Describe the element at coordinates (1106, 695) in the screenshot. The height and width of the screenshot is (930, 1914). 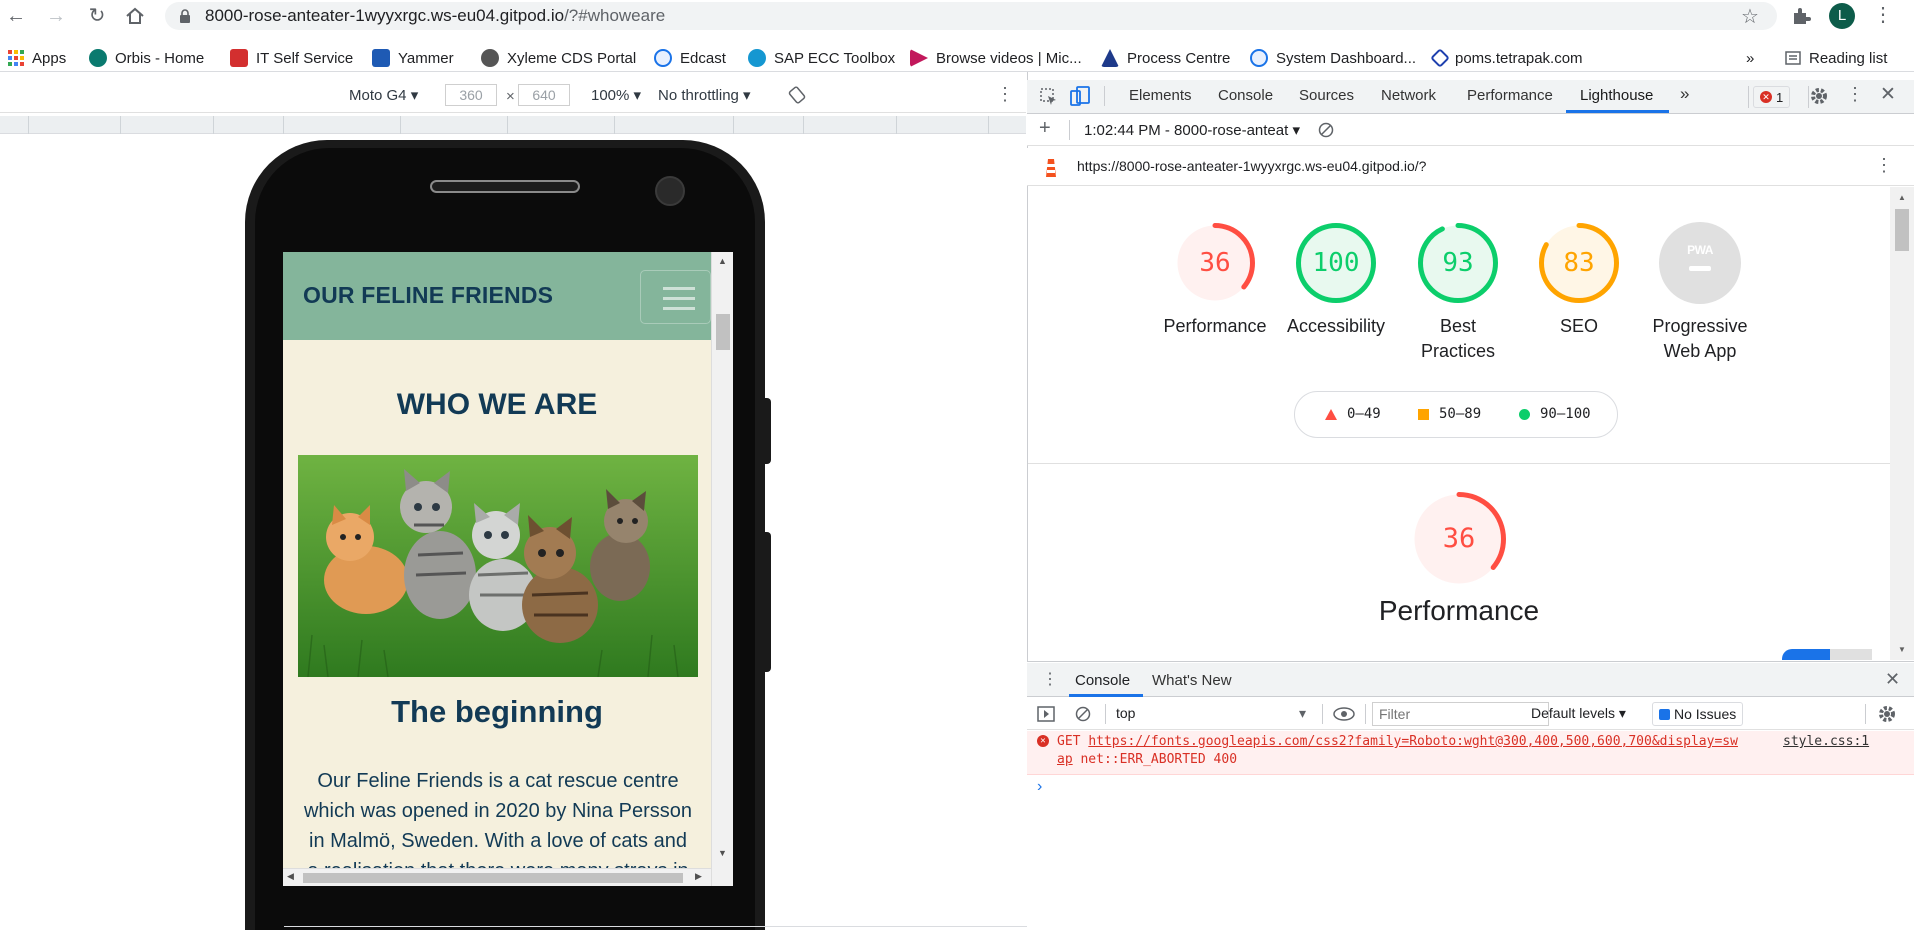
I see `active-drawer-tab-indicator` at that location.